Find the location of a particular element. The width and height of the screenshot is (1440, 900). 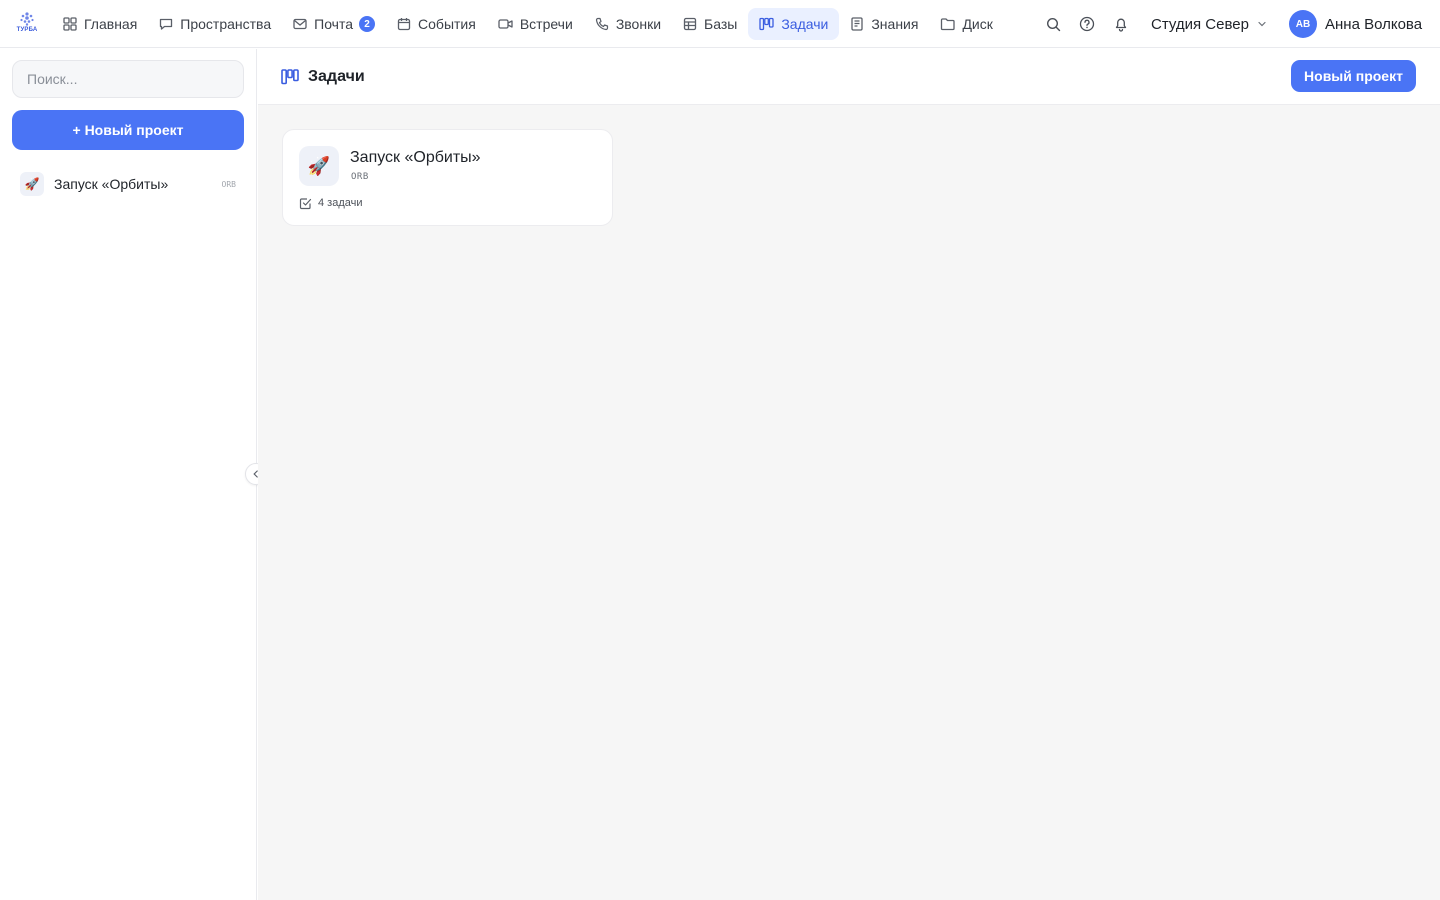

help-button is located at coordinates (1087, 24).